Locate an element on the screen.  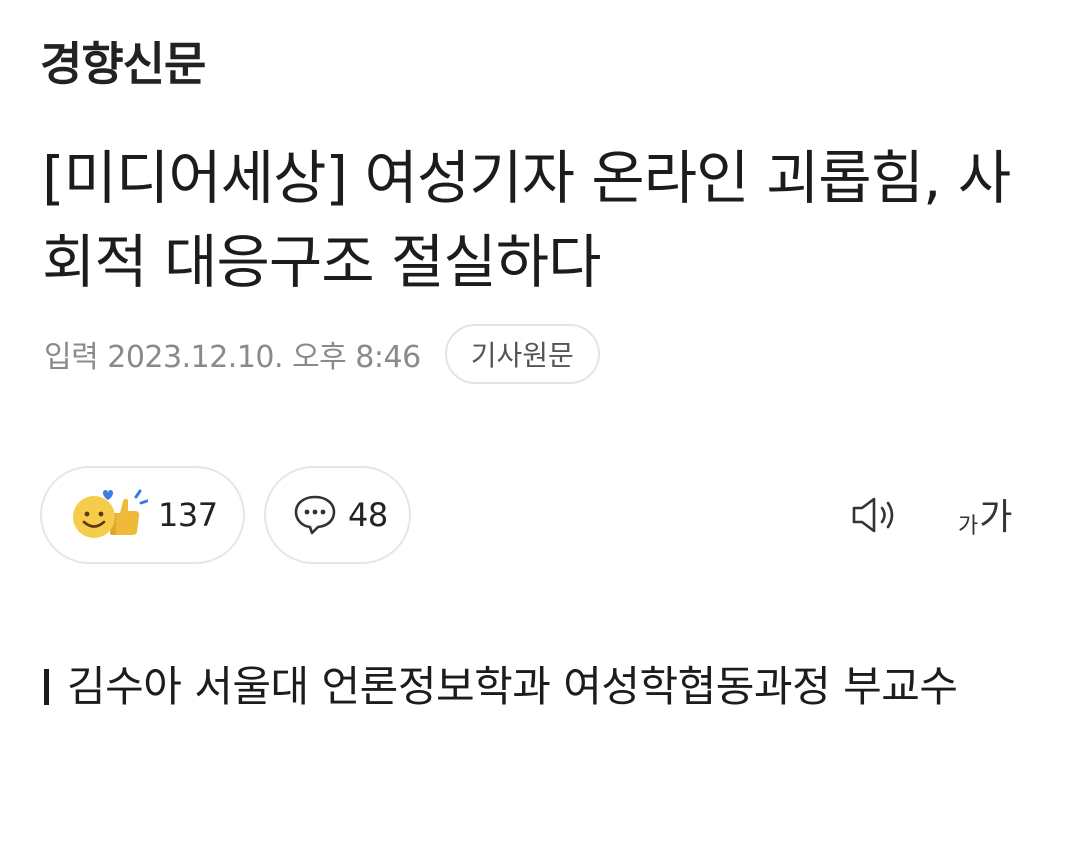
comment-button: 48 is located at coordinates (337, 515).